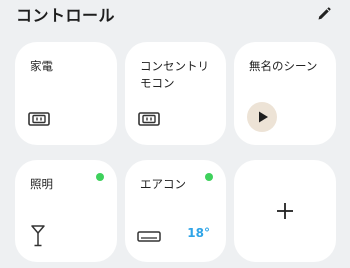 The width and height of the screenshot is (350, 268). Describe the element at coordinates (66, 93) in the screenshot. I see `card-appliances: 家電` at that location.